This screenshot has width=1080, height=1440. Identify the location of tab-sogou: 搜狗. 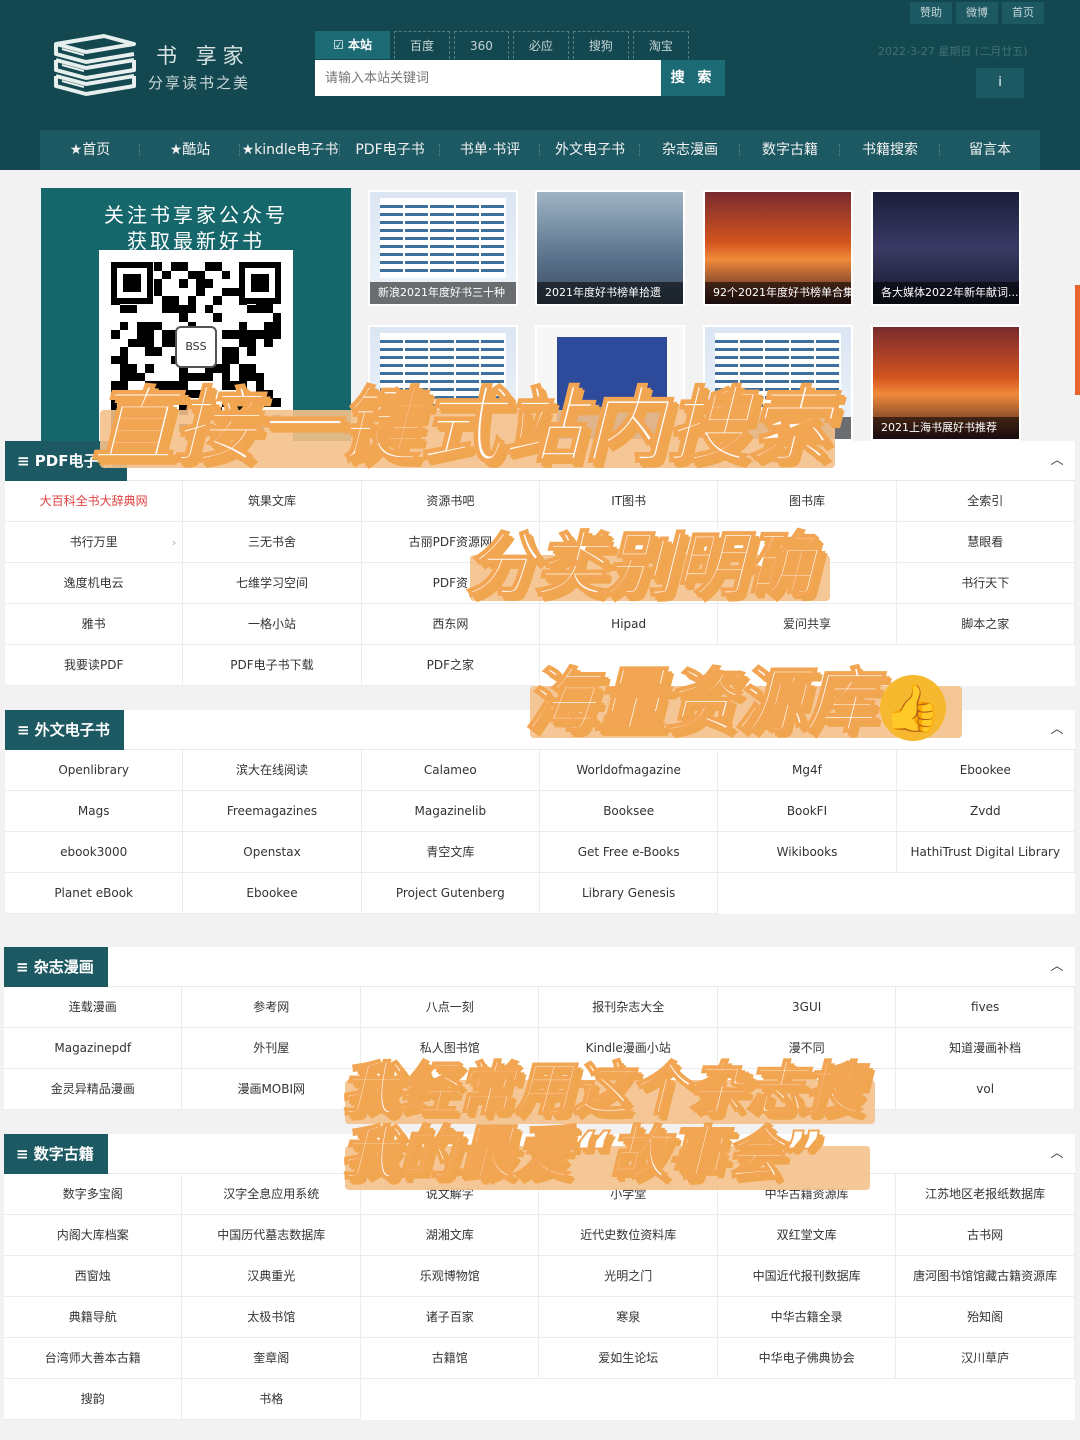
(600, 45).